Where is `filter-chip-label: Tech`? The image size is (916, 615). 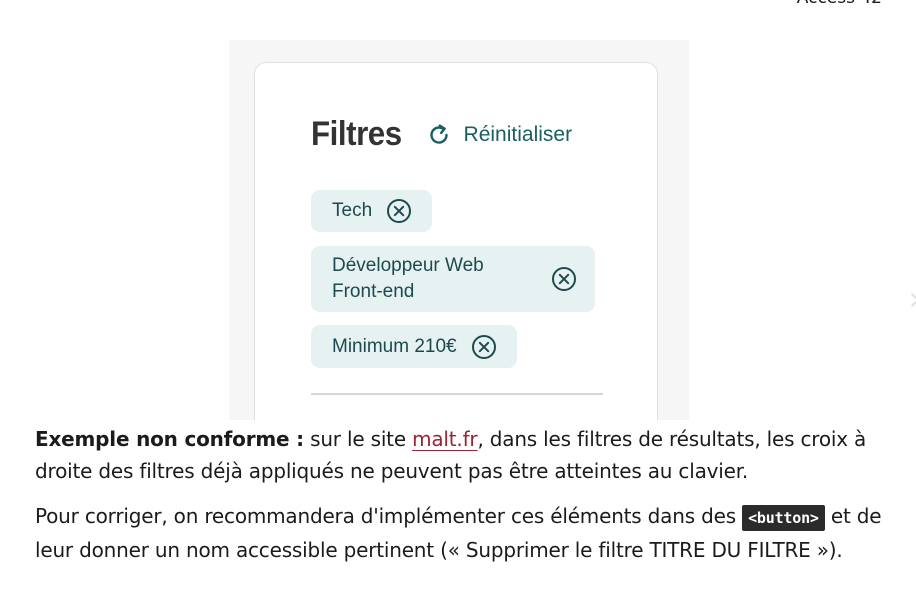 filter-chip-label: Tech is located at coordinates (352, 210).